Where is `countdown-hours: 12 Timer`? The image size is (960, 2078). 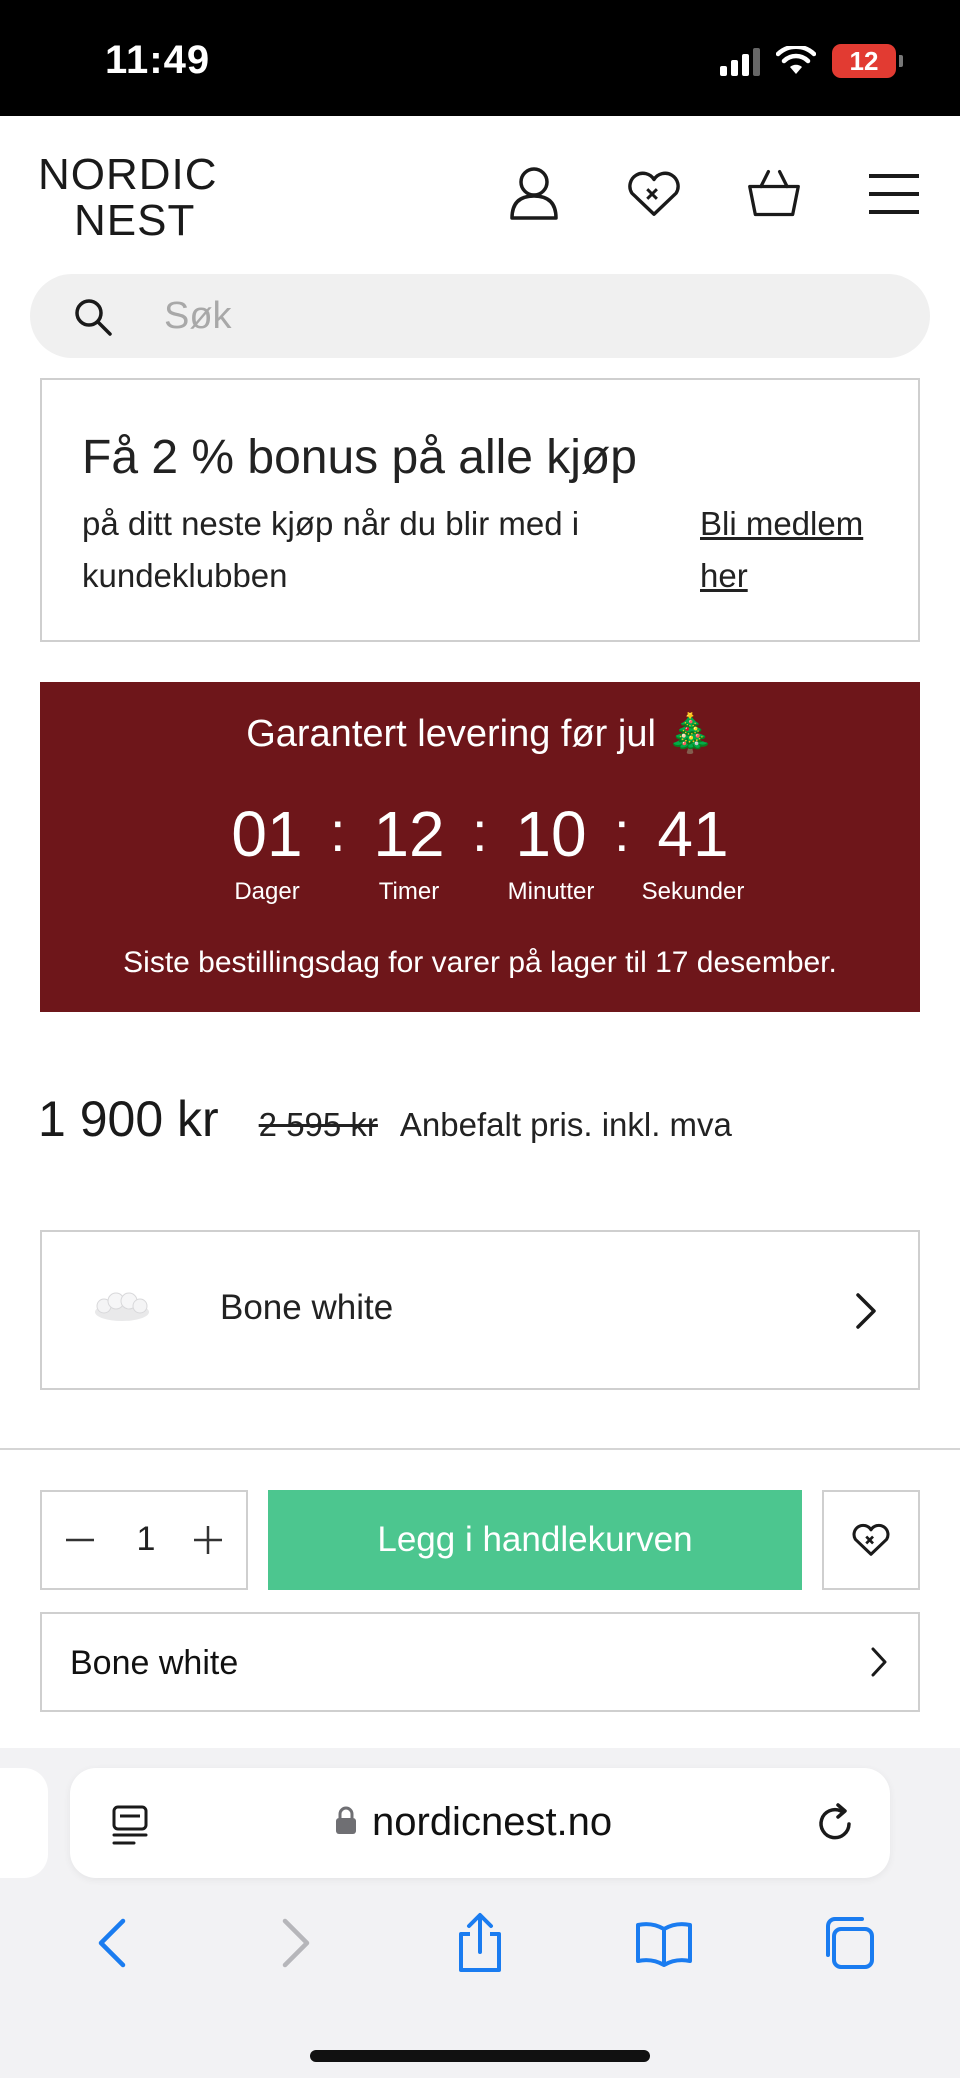 countdown-hours: 12 Timer is located at coordinates (409, 854).